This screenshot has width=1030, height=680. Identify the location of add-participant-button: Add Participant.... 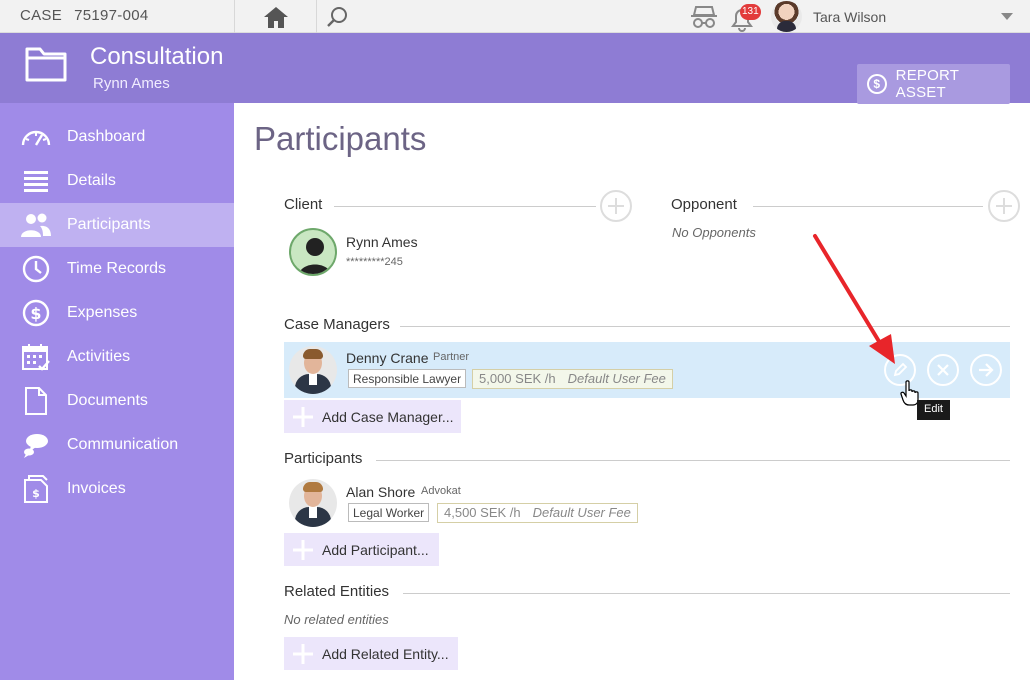
(361, 549).